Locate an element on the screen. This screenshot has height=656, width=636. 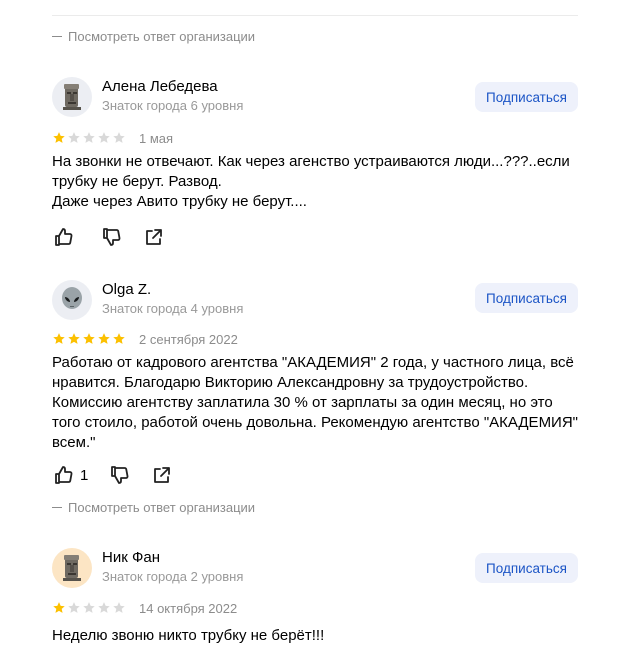
like-button is located at coordinates (67, 237).